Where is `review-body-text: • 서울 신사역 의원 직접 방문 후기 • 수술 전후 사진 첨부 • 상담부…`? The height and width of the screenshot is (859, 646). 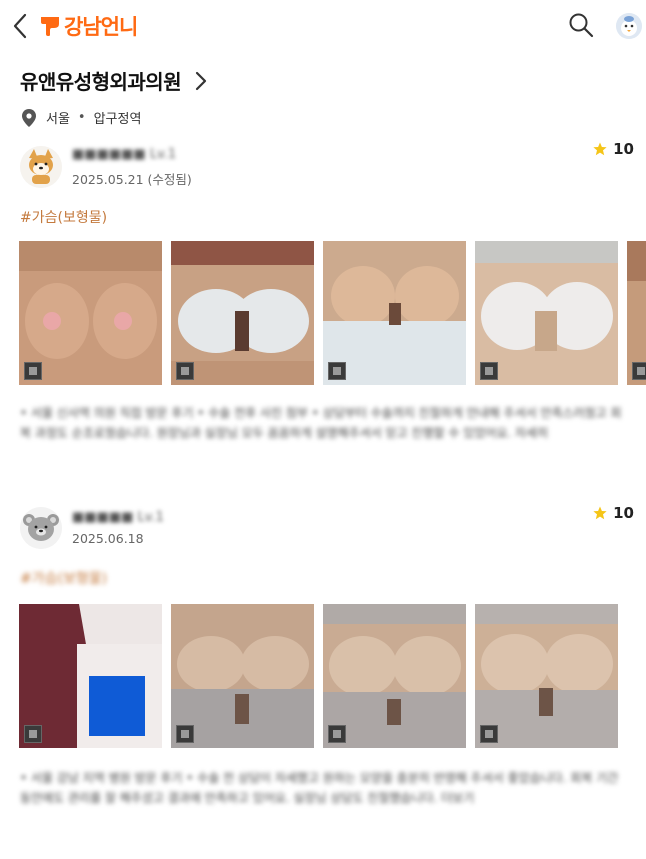 review-body-text: • 서울 신사역 의원 직접 방문 후기 • 수술 전후 사진 첨부 • 상담부… is located at coordinates (325, 423).